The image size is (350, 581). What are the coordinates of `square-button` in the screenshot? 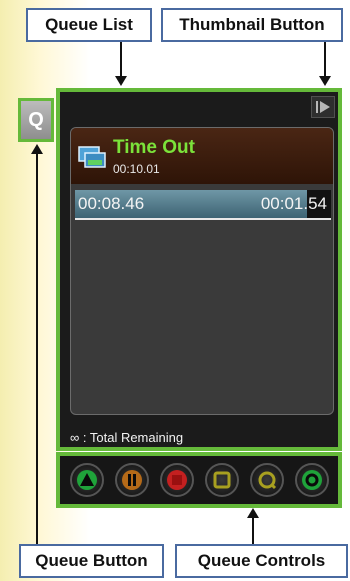 It's located at (221, 480).